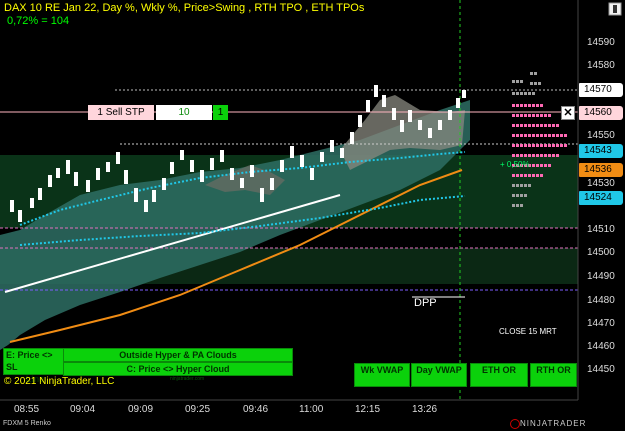 The width and height of the screenshot is (625, 431). Describe the element at coordinates (615, 9) in the screenshot. I see `scroll-icon` at that location.